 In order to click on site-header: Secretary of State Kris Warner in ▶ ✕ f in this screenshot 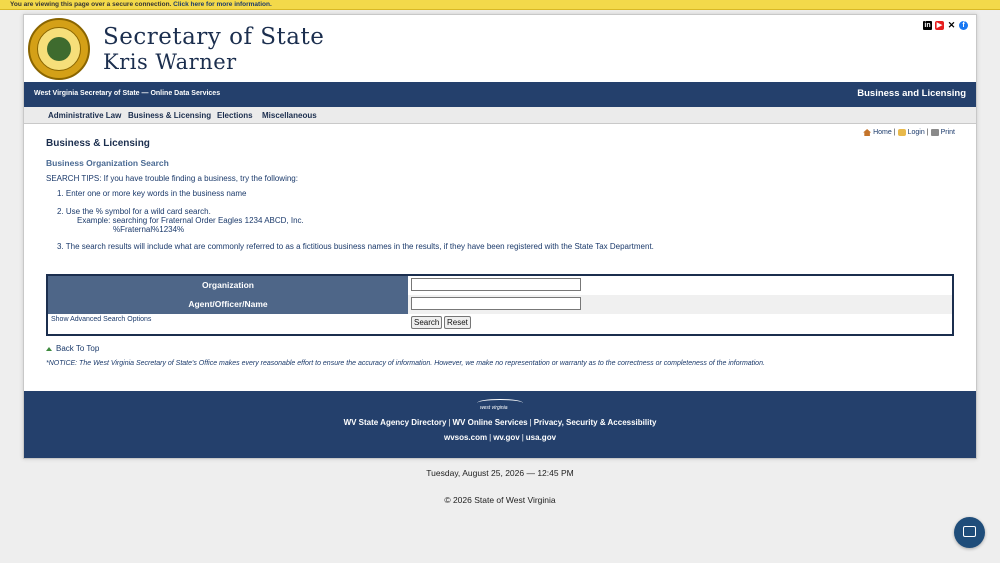, I will do `click(500, 48)`.